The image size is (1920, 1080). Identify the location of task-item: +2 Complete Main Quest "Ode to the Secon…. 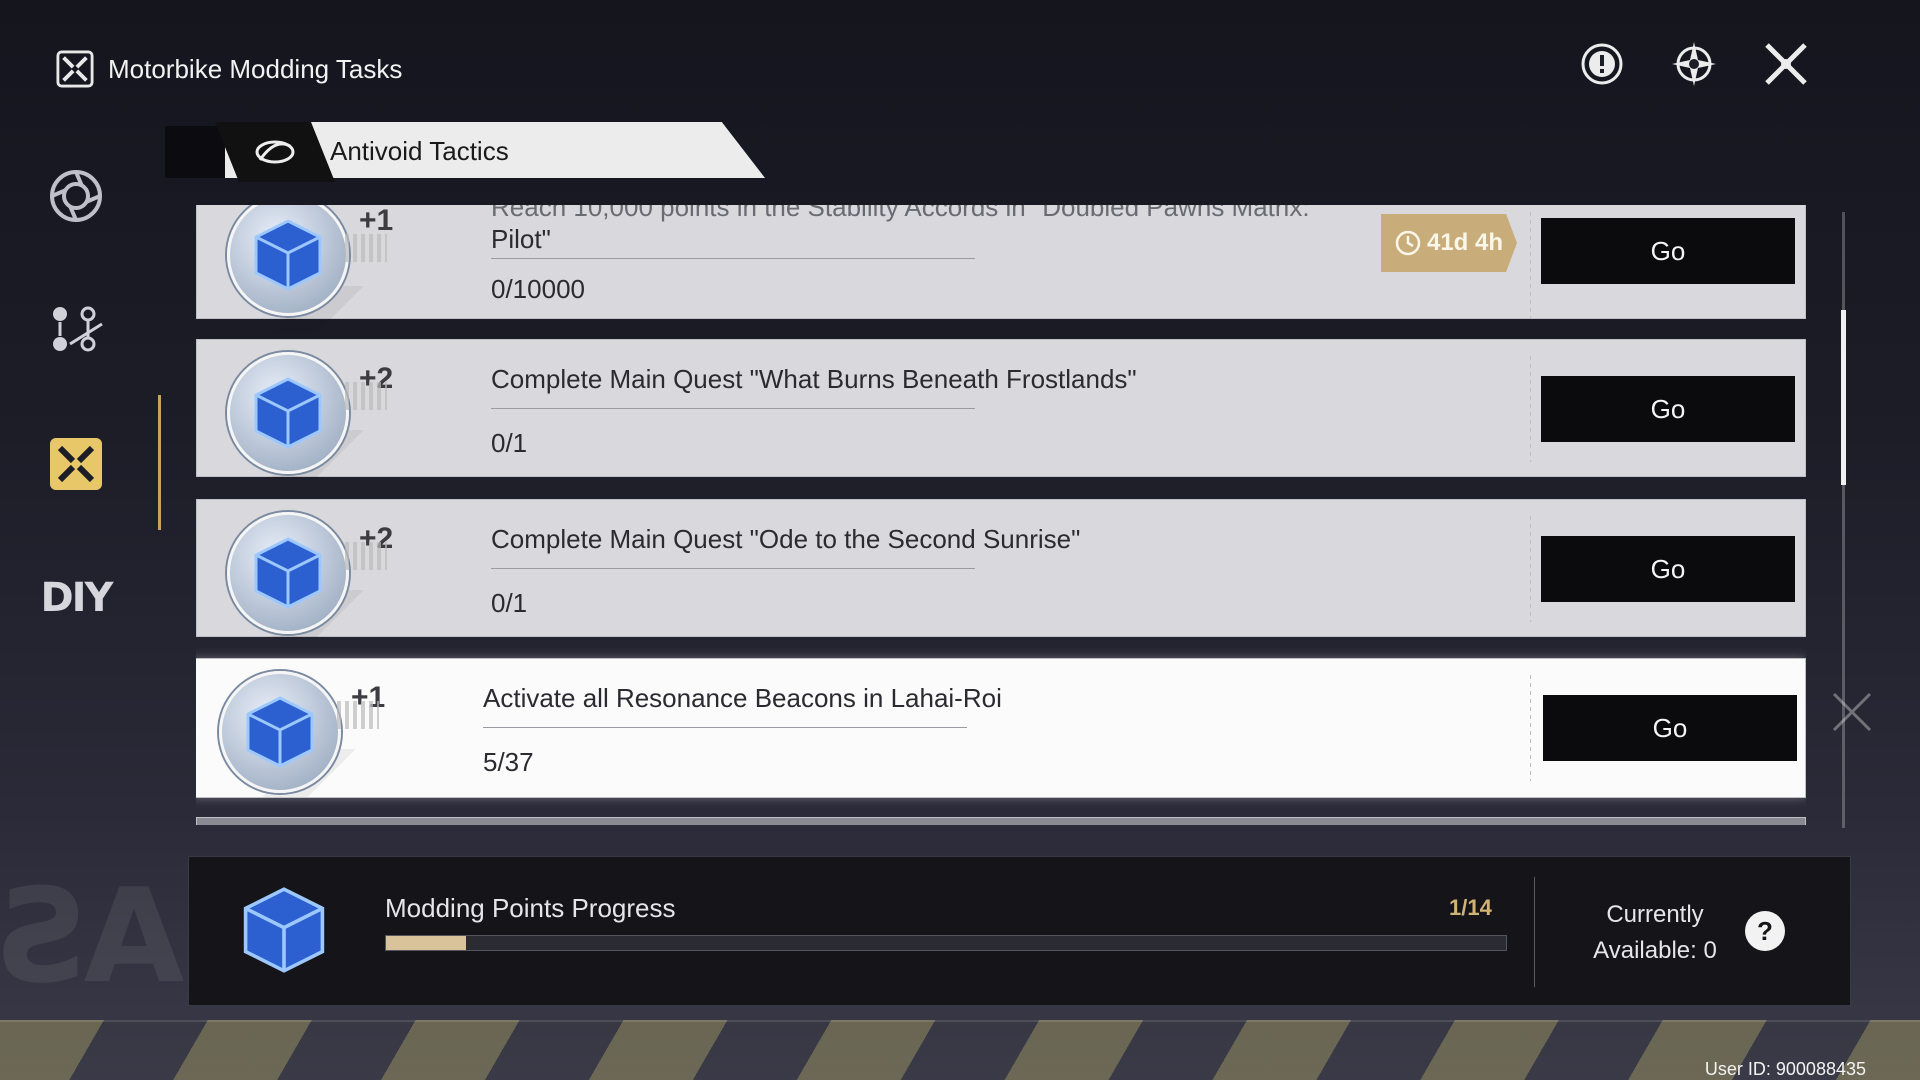
(1001, 568).